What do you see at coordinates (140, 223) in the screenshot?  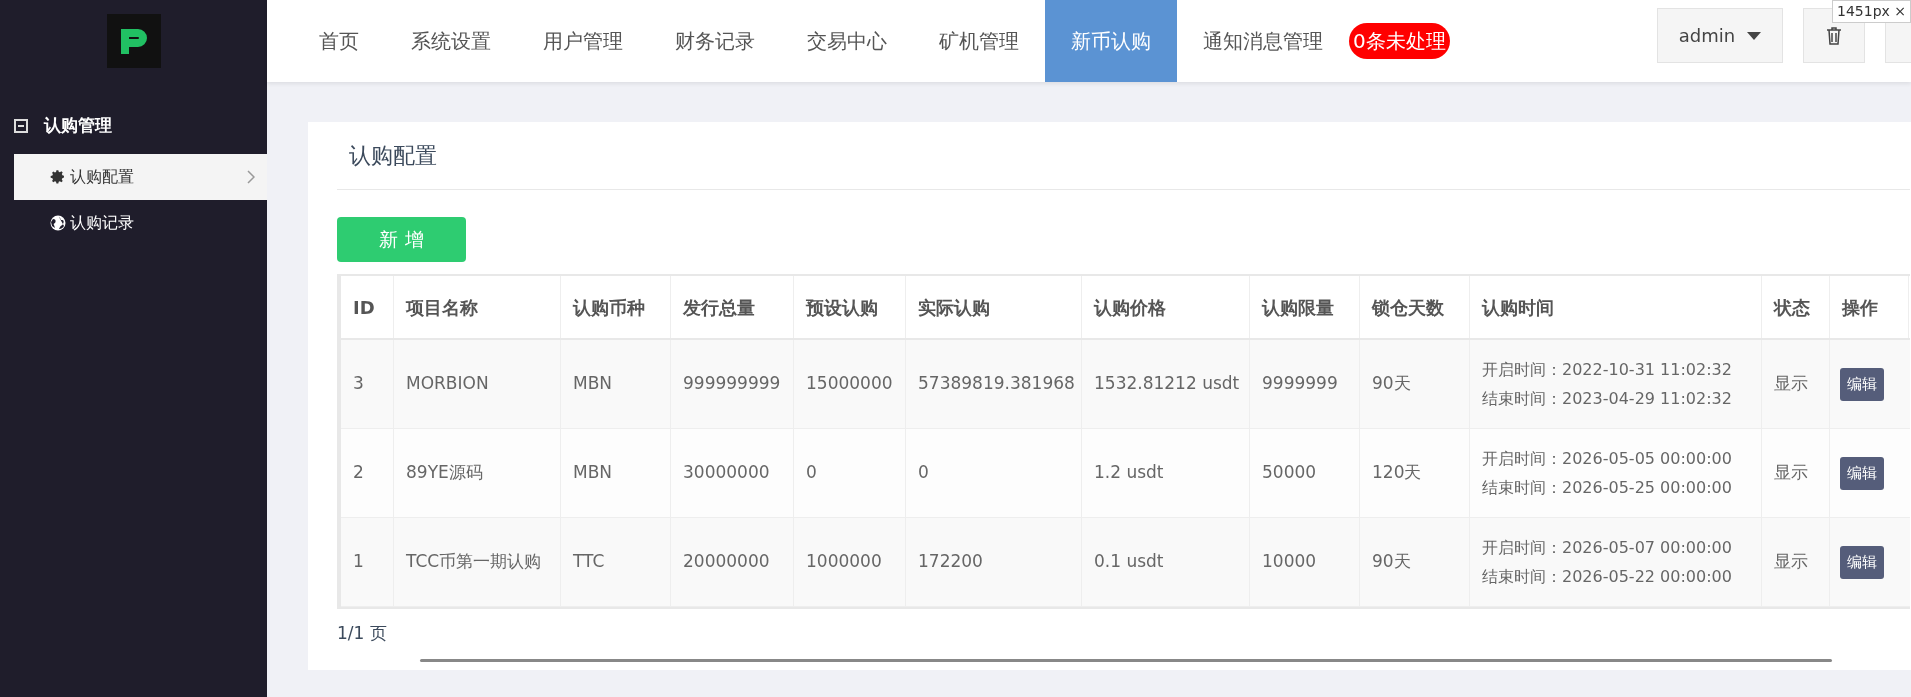 I see `sidebar-item: 认购记录` at bounding box center [140, 223].